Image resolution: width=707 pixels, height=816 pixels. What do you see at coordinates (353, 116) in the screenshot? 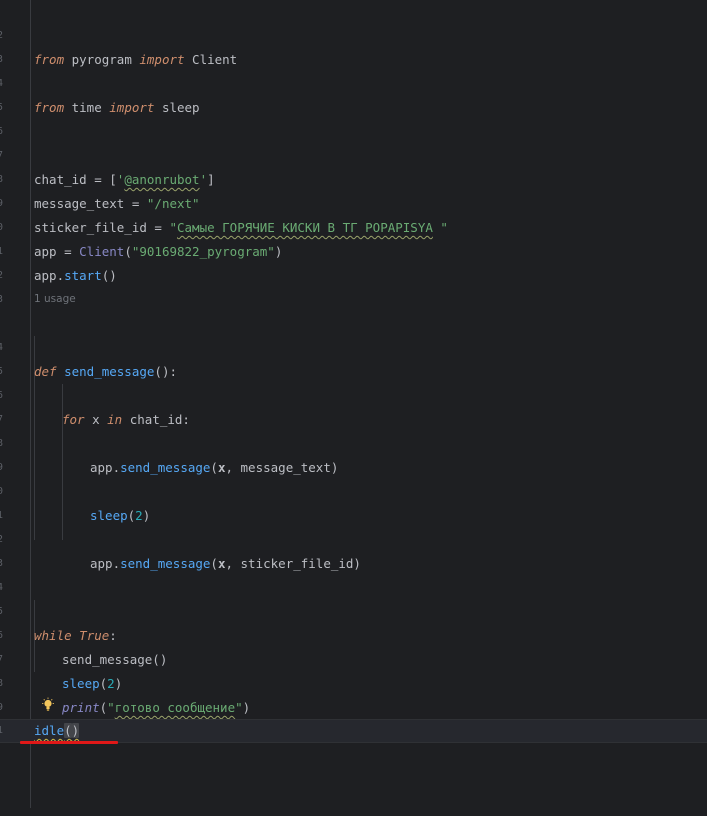
I see `code-line: 6` at bounding box center [353, 116].